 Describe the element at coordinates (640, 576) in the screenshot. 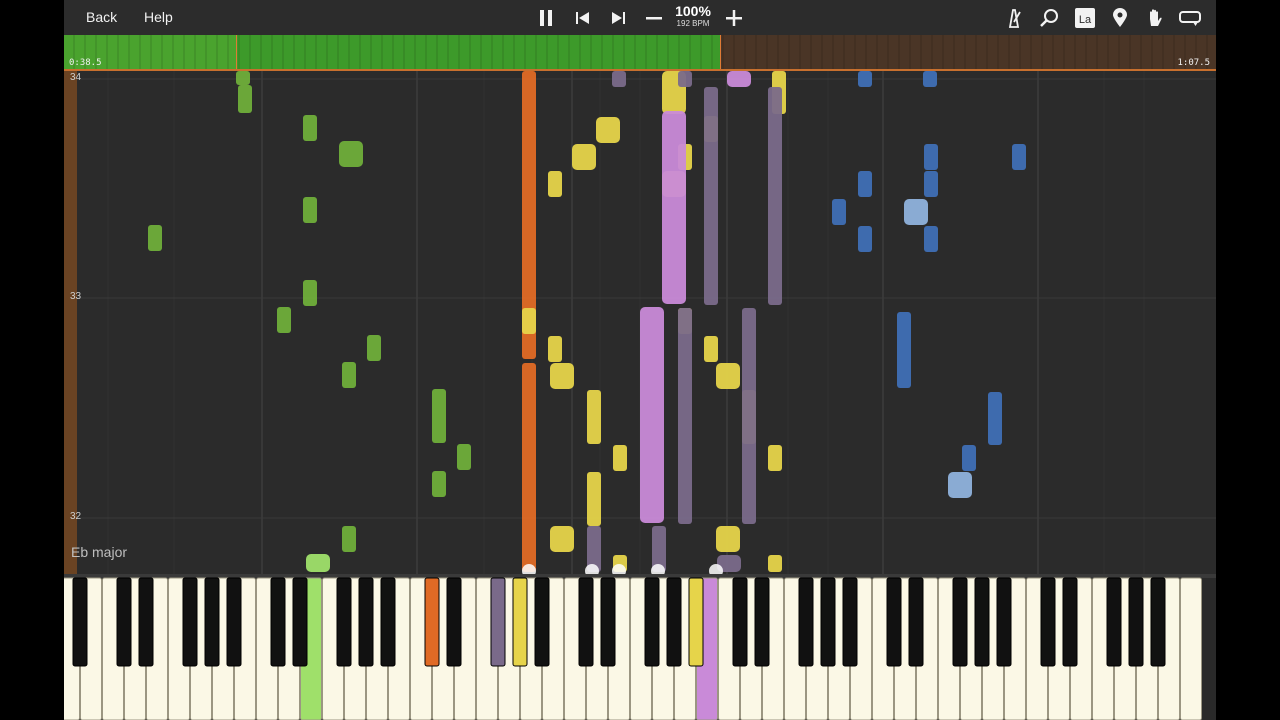

I see `keyboard-top-rail` at that location.